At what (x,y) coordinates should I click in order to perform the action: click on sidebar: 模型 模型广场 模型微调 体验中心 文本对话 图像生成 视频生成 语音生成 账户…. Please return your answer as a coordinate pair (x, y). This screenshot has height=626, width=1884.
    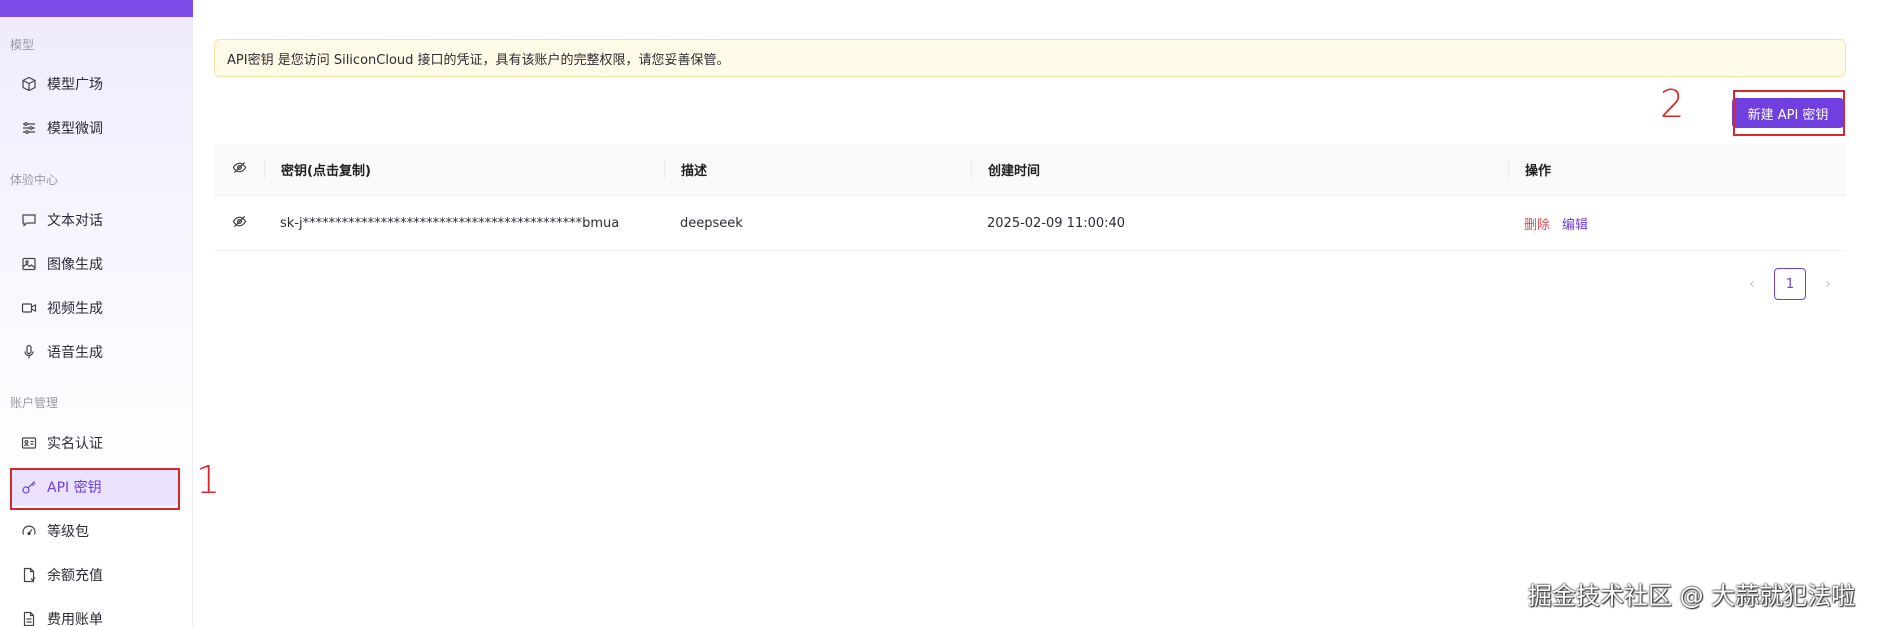
    Looking at the image, I should click on (96, 313).